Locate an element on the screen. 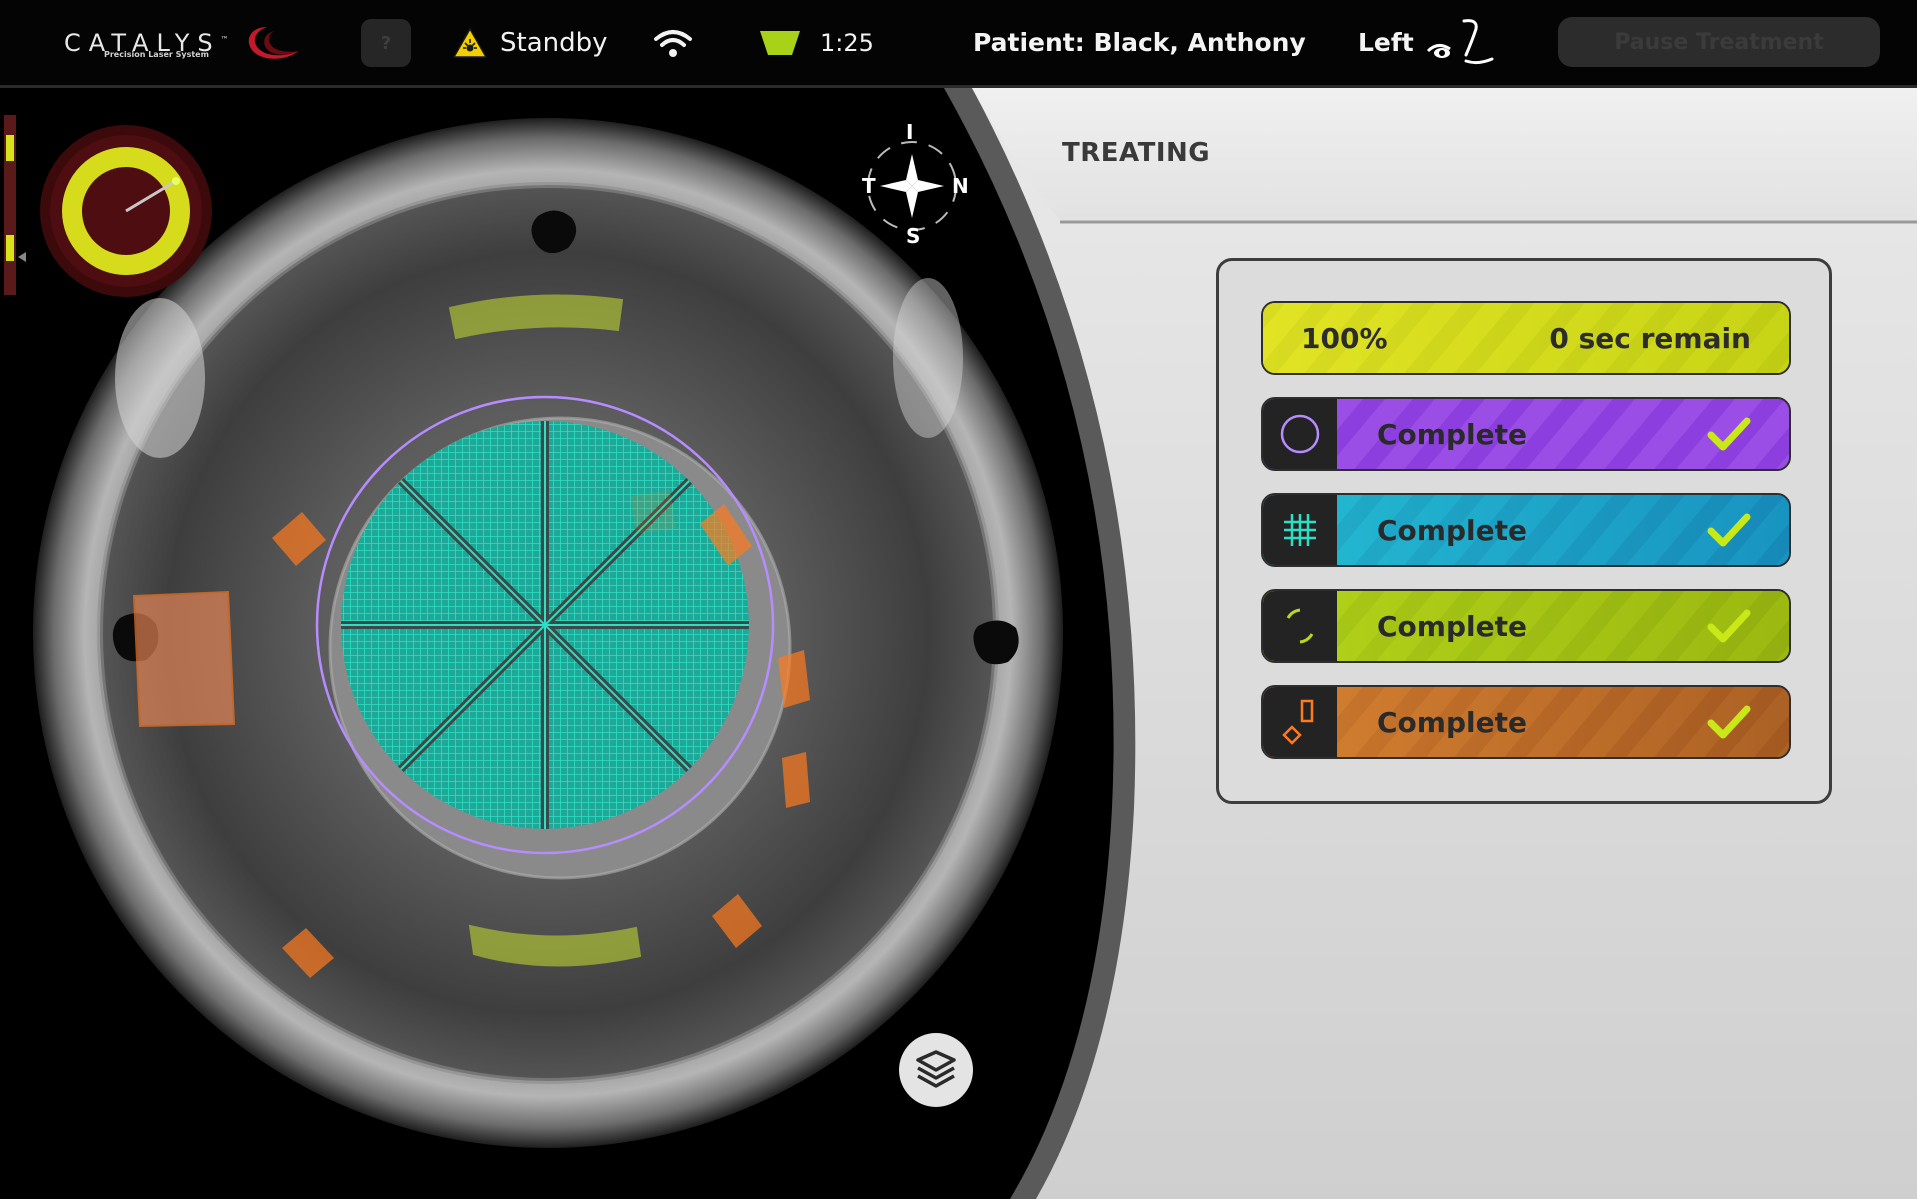 The image size is (1917, 1199). capsulotomy-ring is located at coordinates (545, 625).